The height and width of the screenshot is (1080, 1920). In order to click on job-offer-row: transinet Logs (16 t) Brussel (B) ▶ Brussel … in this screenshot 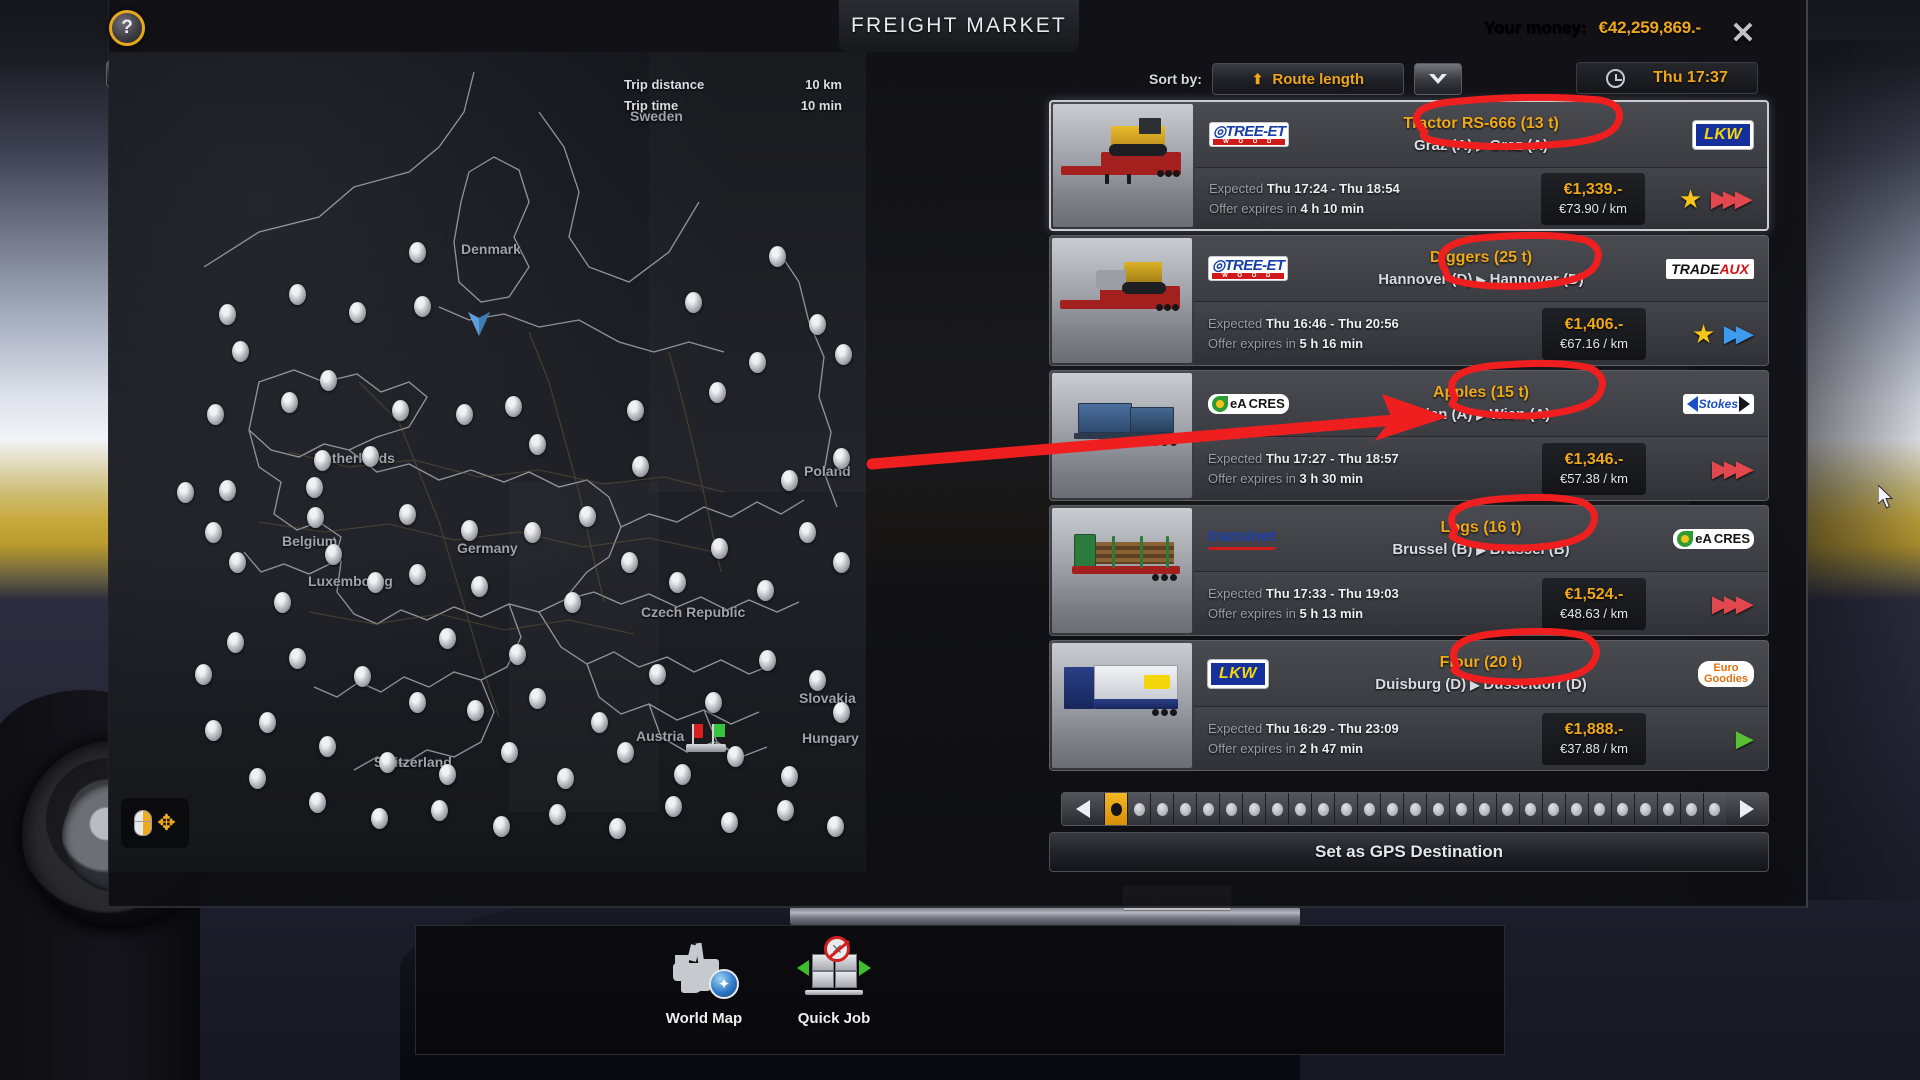, I will do `click(1409, 570)`.